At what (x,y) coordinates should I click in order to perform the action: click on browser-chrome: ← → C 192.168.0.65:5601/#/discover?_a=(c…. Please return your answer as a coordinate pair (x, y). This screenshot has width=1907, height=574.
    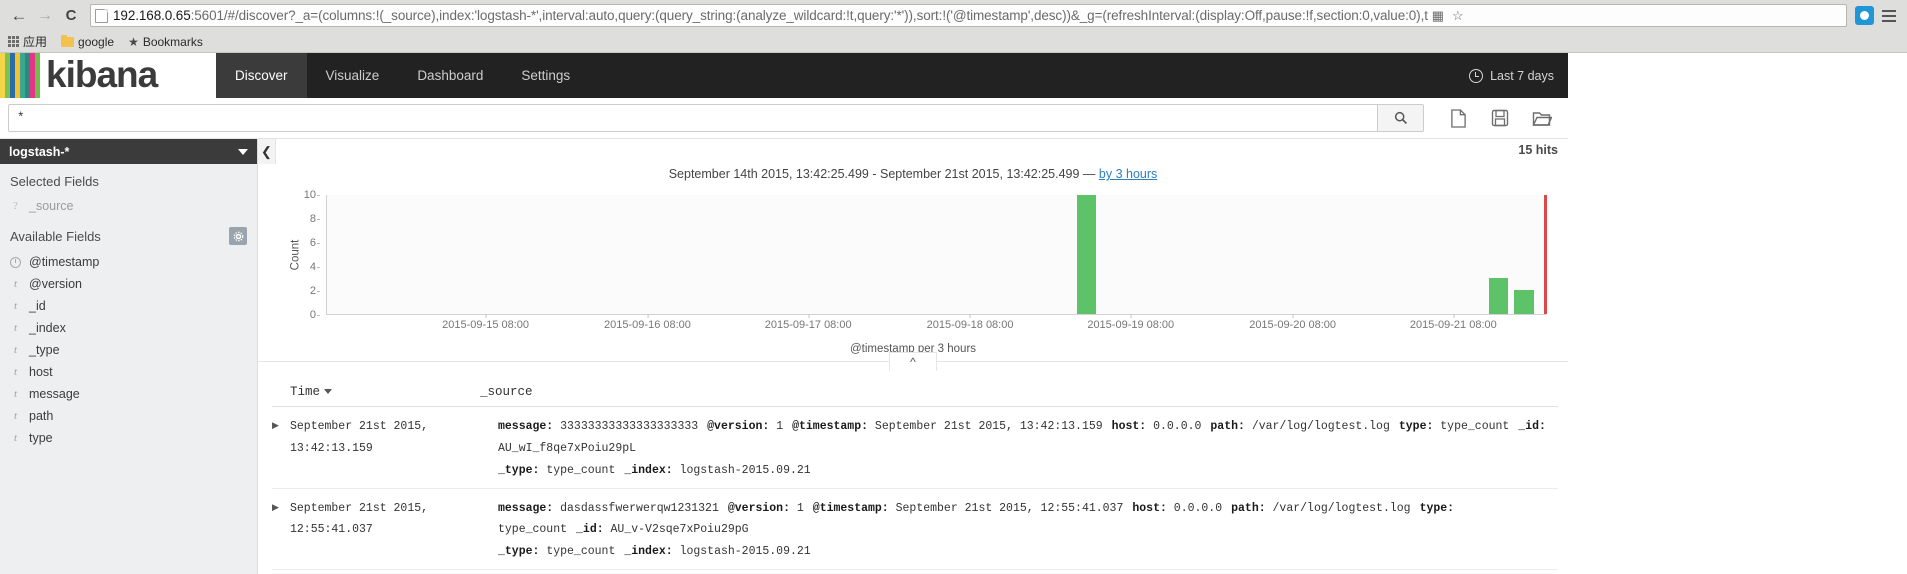
    Looking at the image, I should click on (953, 26).